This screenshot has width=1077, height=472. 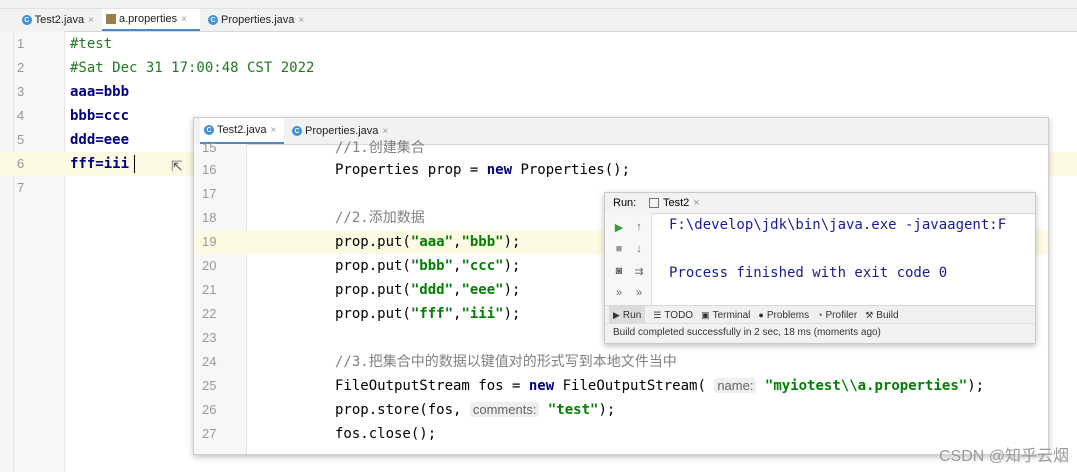 What do you see at coordinates (639, 271) in the screenshot?
I see `soft-wrap-icon: ⇉` at bounding box center [639, 271].